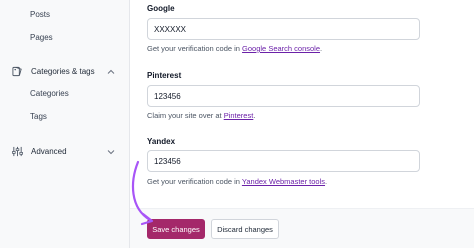  Describe the element at coordinates (164, 75) in the screenshot. I see `pinterest-label: Pinterest` at that location.